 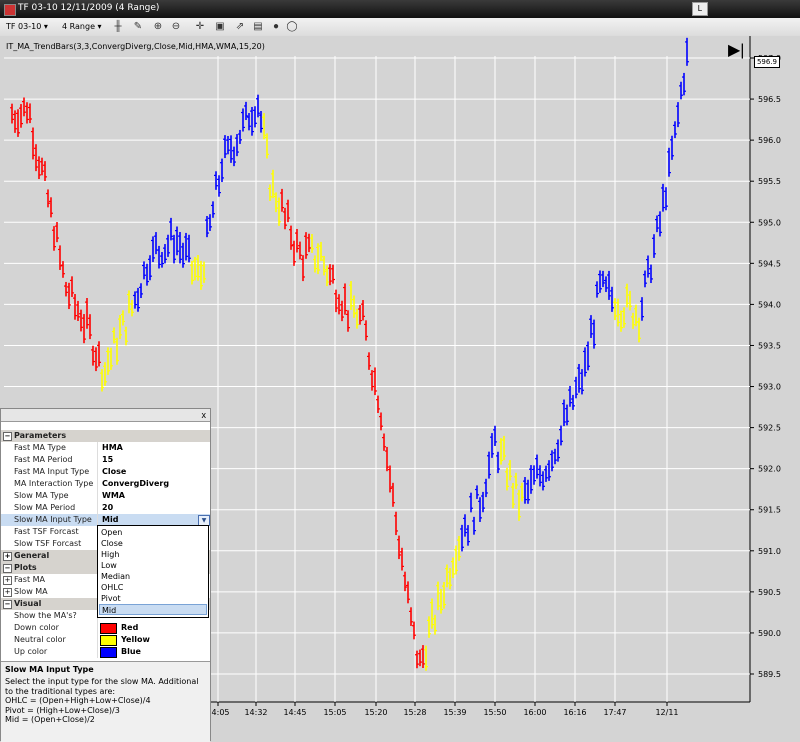 What do you see at coordinates (131, 651) in the screenshot?
I see `color-name: Blue` at bounding box center [131, 651].